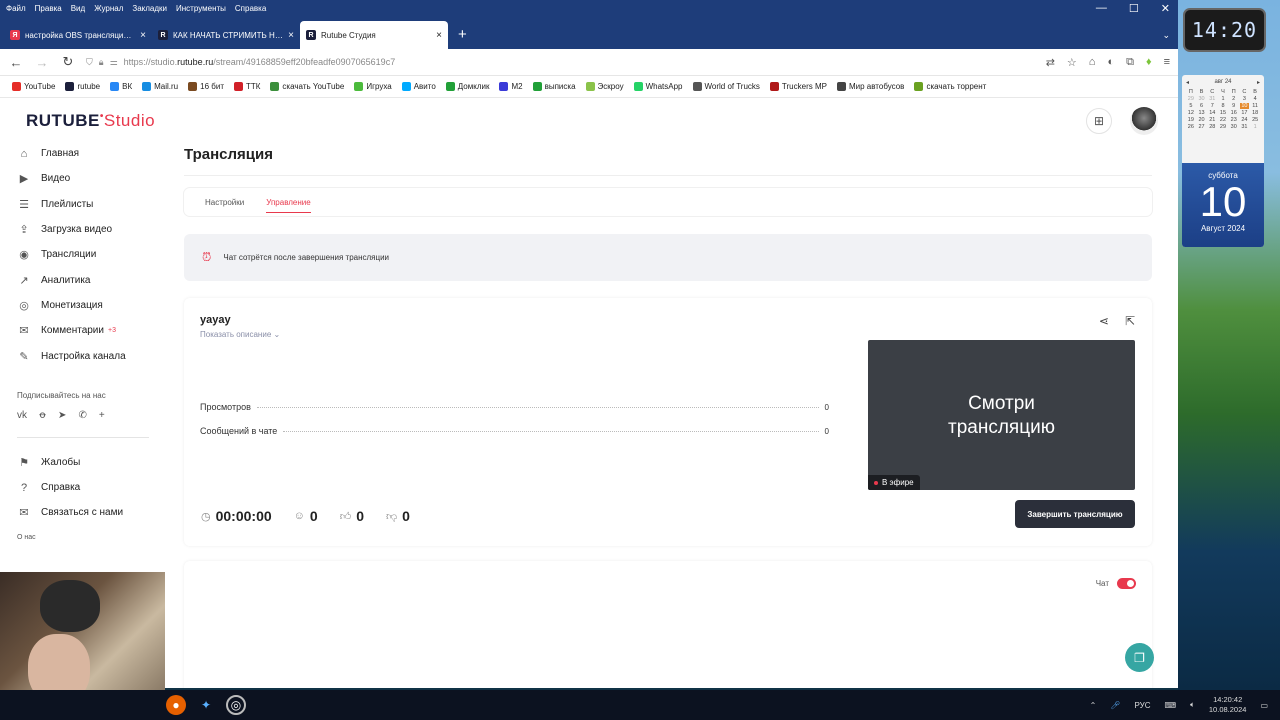 The height and width of the screenshot is (720, 1280). What do you see at coordinates (1130, 62) in the screenshot?
I see `puzzle-icon: ⧉` at bounding box center [1130, 62].